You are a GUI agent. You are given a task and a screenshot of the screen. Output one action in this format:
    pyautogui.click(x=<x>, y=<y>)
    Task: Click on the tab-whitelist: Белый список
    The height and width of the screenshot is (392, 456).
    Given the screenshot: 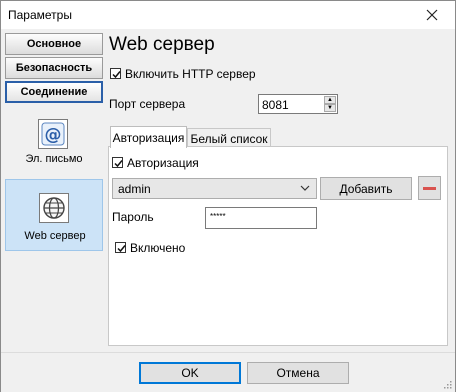 What is the action you would take?
    pyautogui.click(x=229, y=138)
    